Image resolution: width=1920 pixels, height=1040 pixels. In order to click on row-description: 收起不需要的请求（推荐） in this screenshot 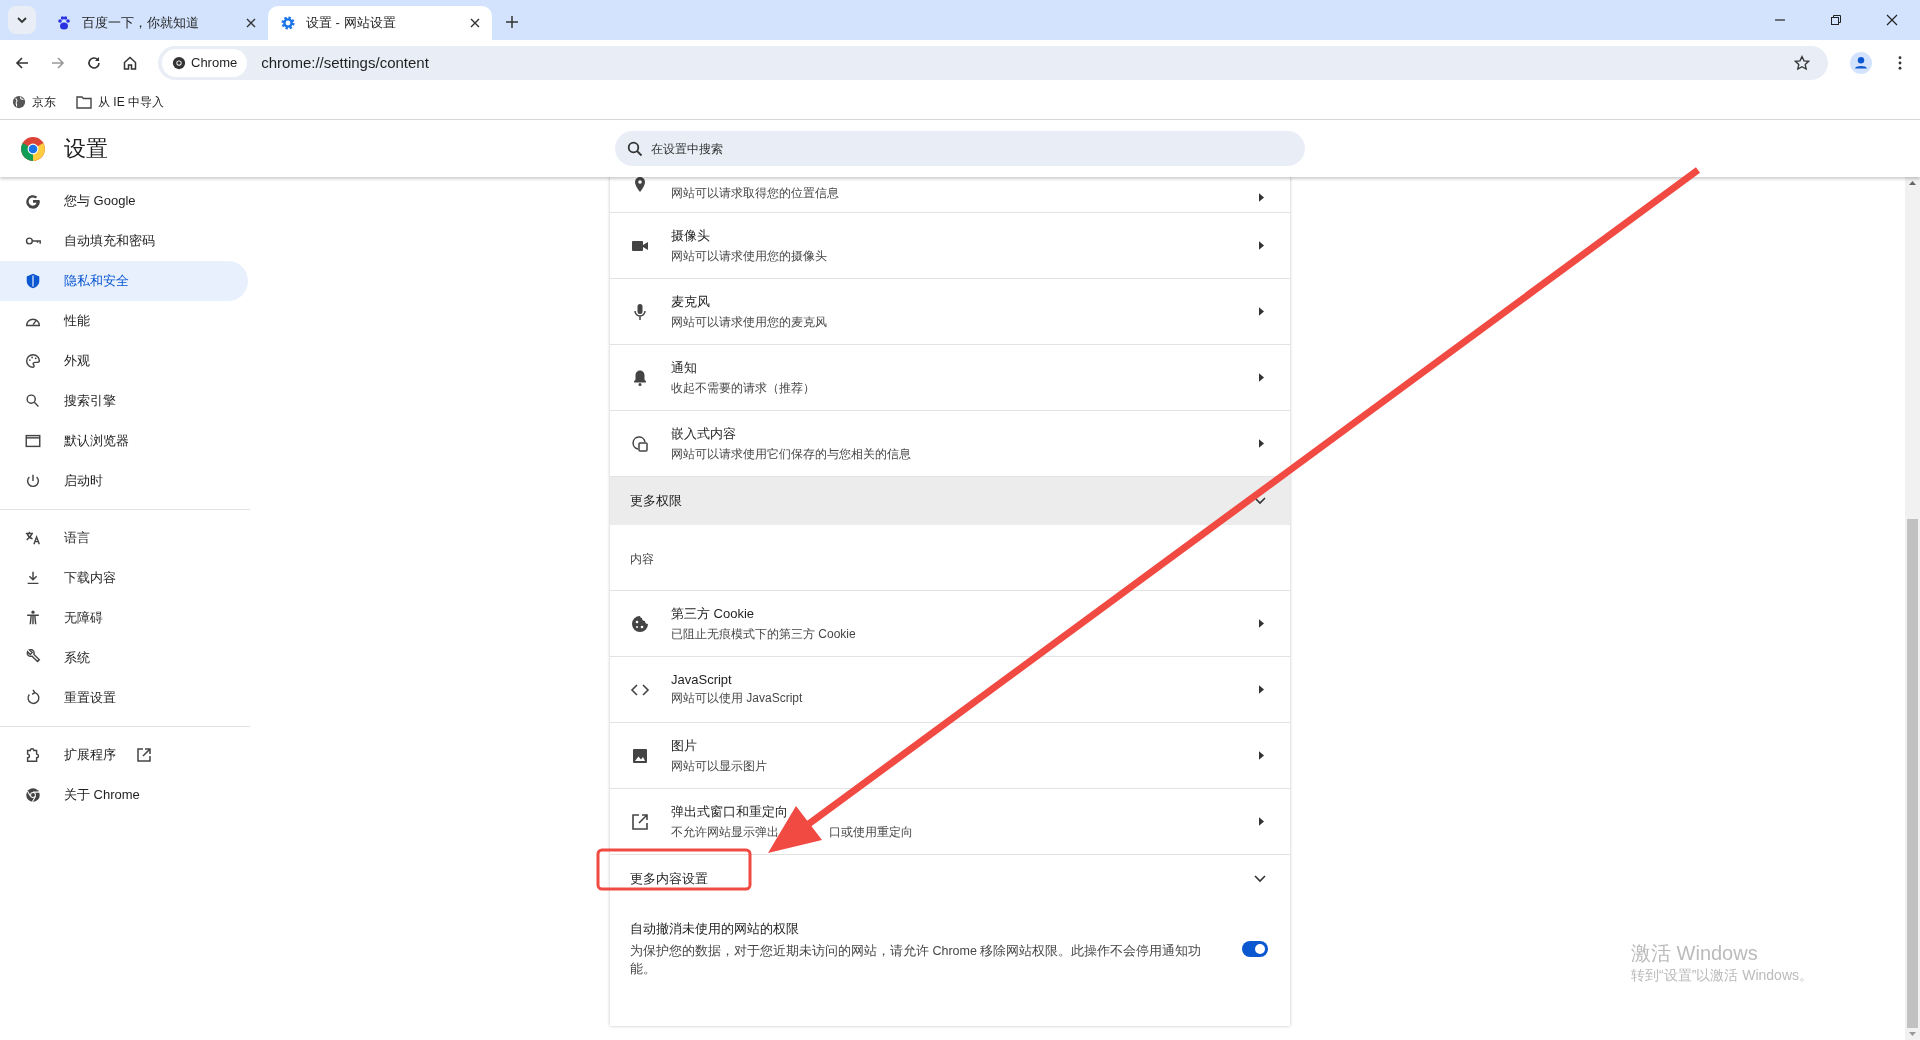, I will do `click(743, 388)`.